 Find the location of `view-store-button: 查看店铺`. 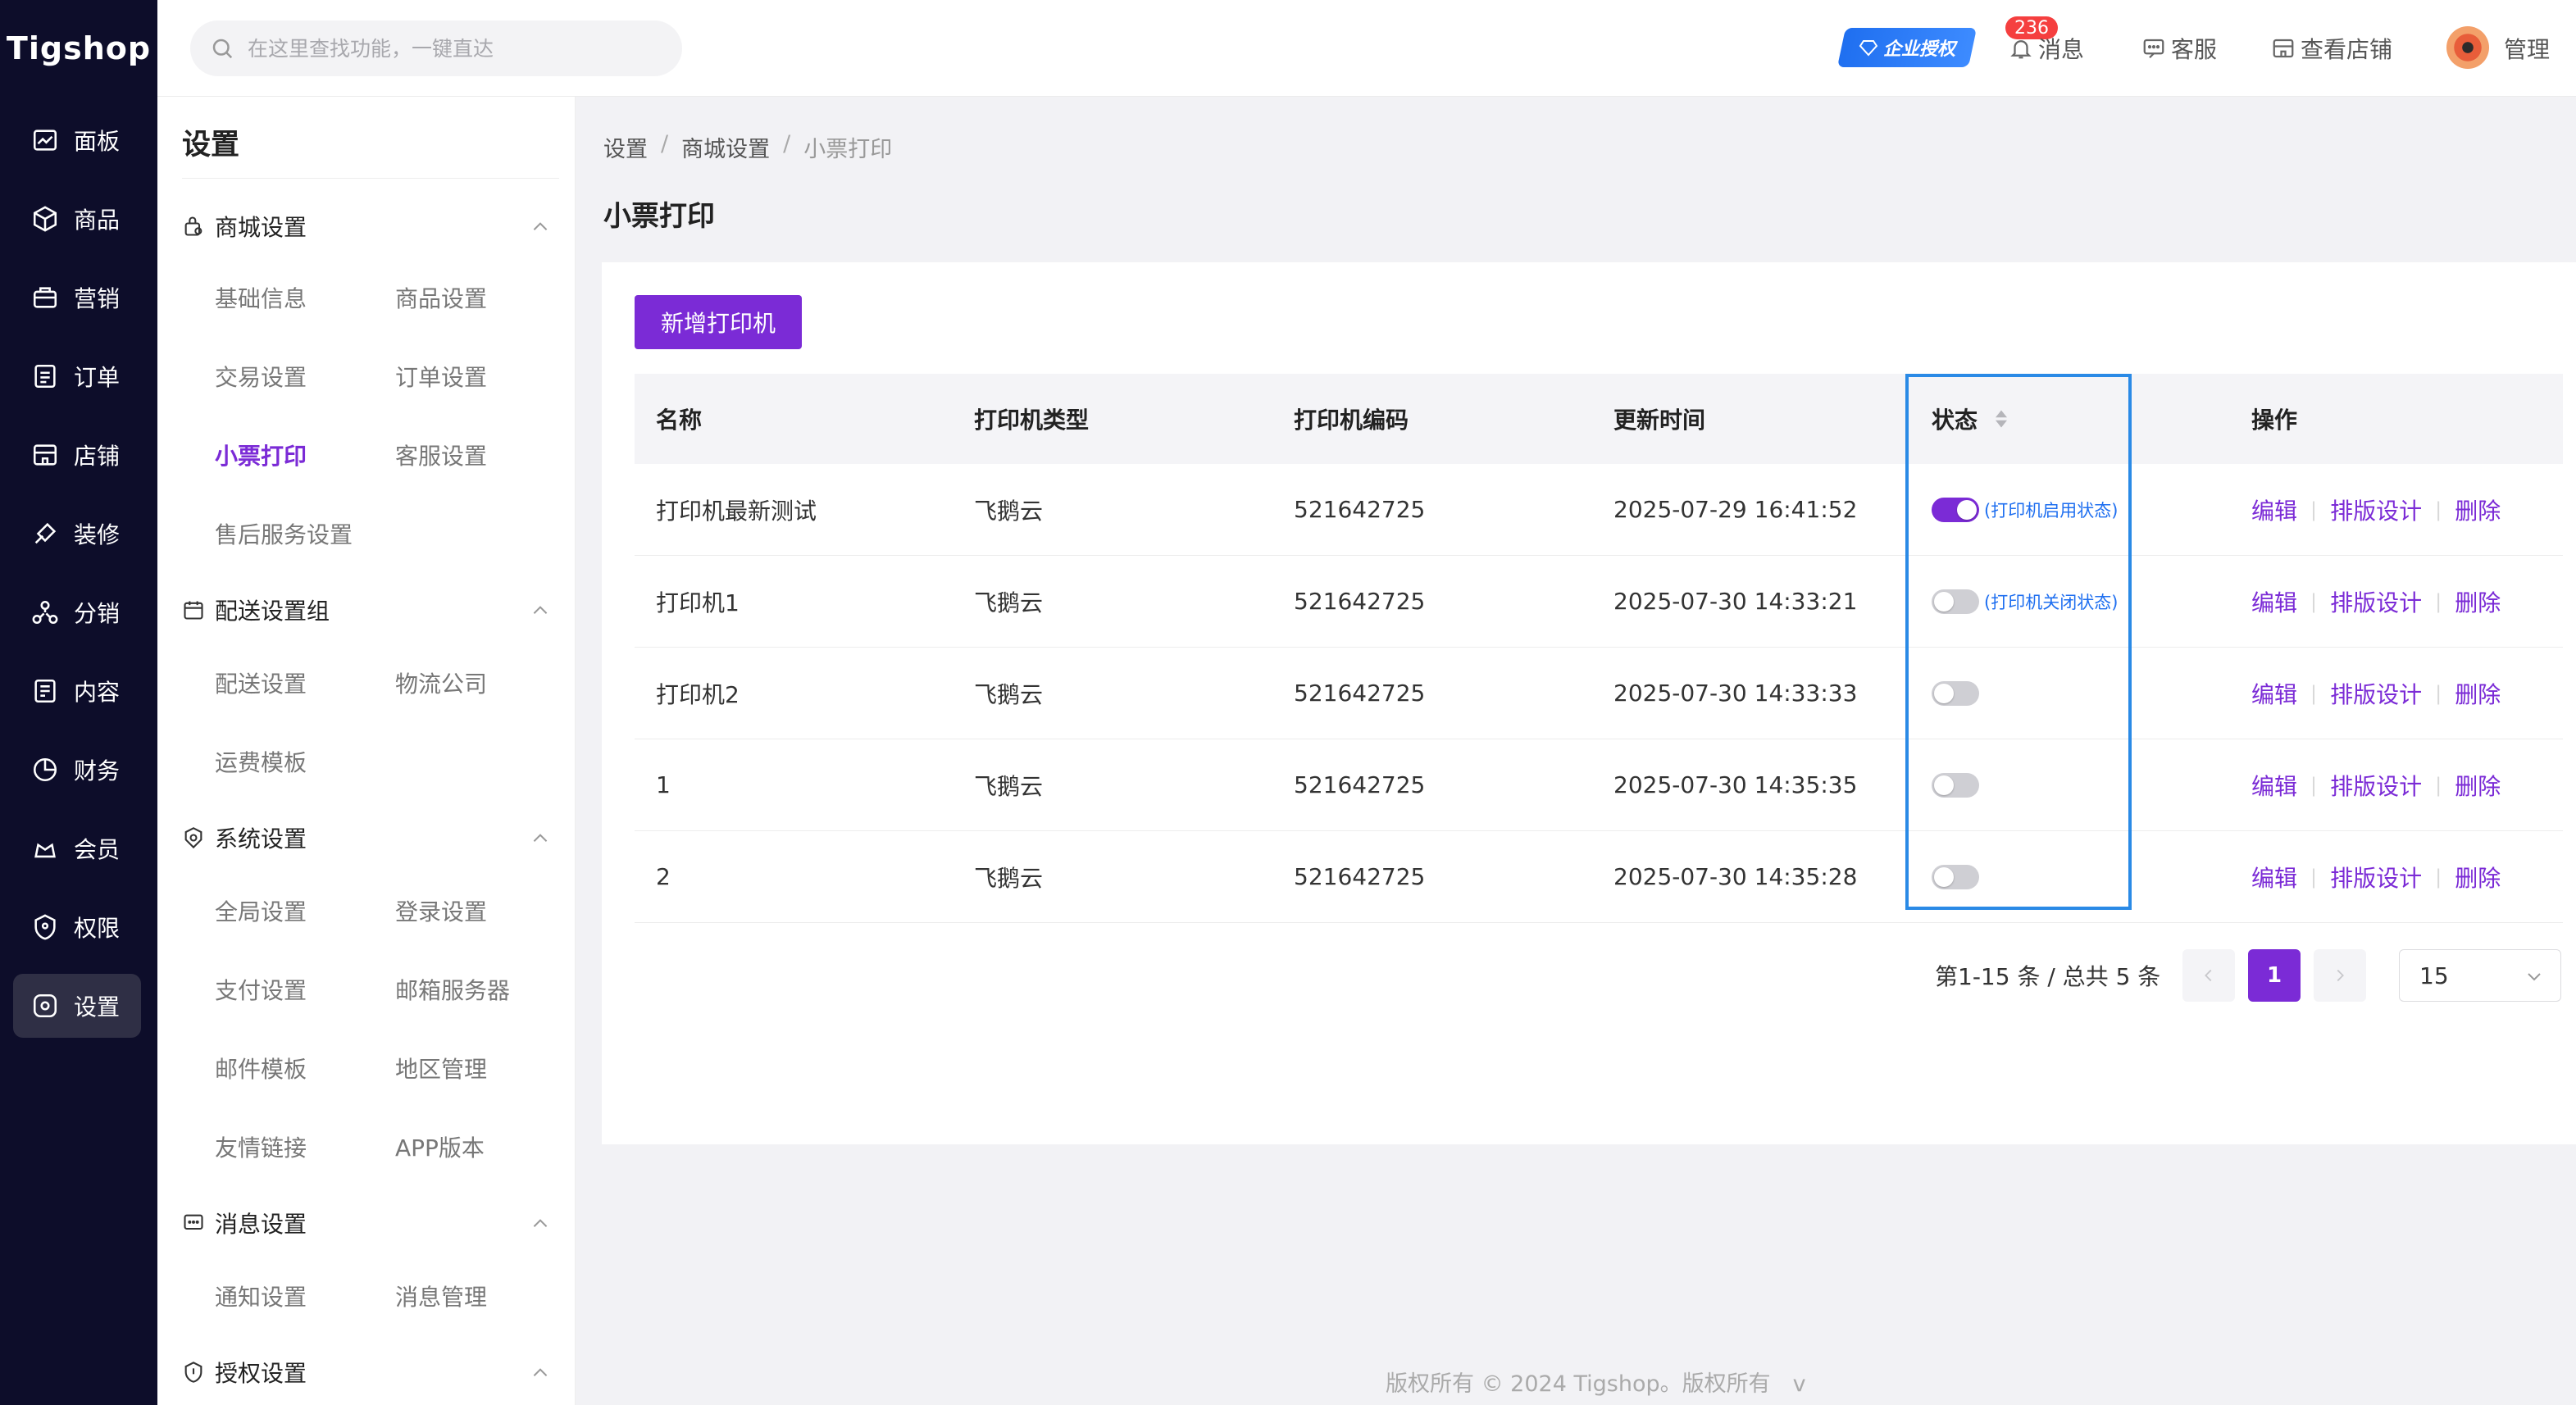

view-store-button: 查看店铺 is located at coordinates (2331, 48).